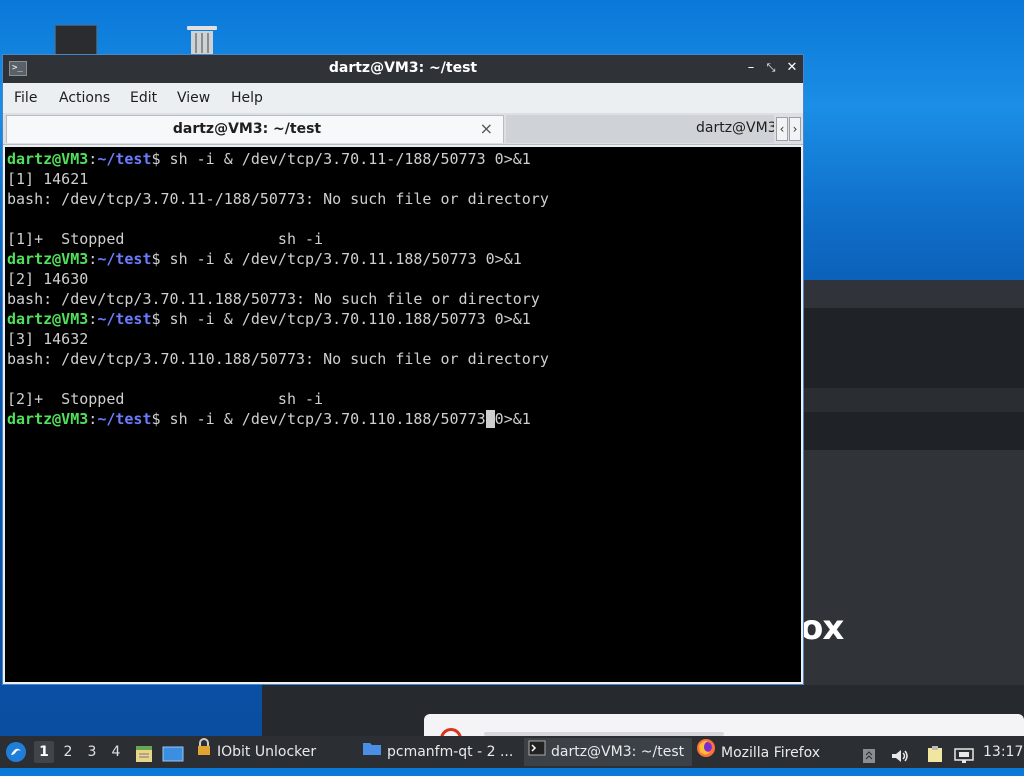  What do you see at coordinates (76, 41) in the screenshot?
I see `desktop-monitor-icon` at bounding box center [76, 41].